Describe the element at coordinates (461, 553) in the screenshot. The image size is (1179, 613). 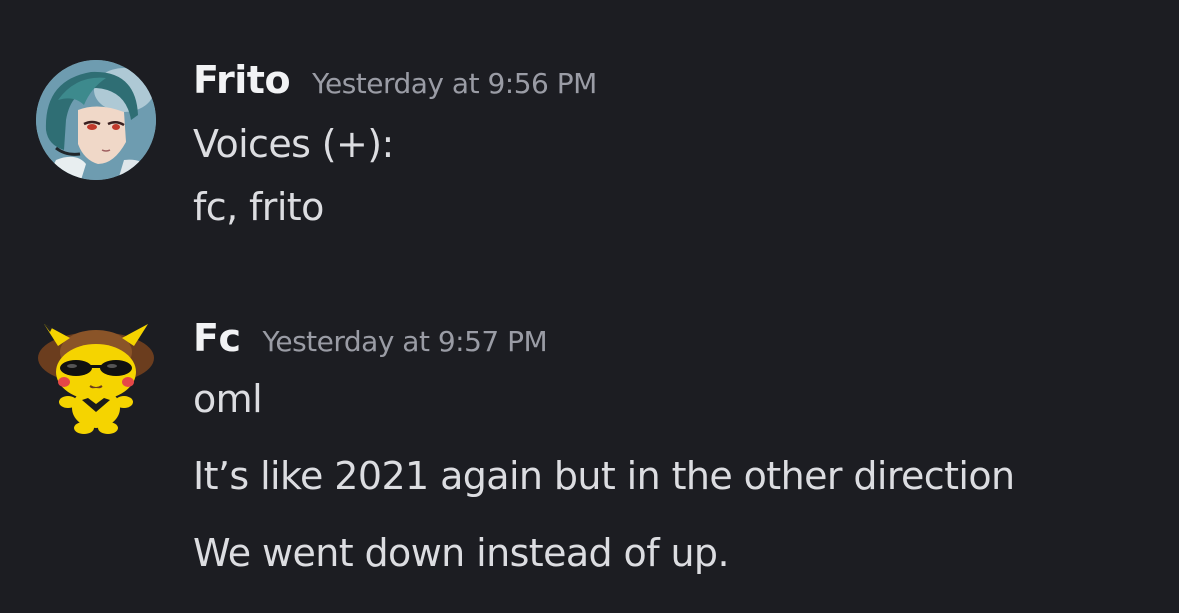
I see `message-line: We went down instead of up.` at that location.